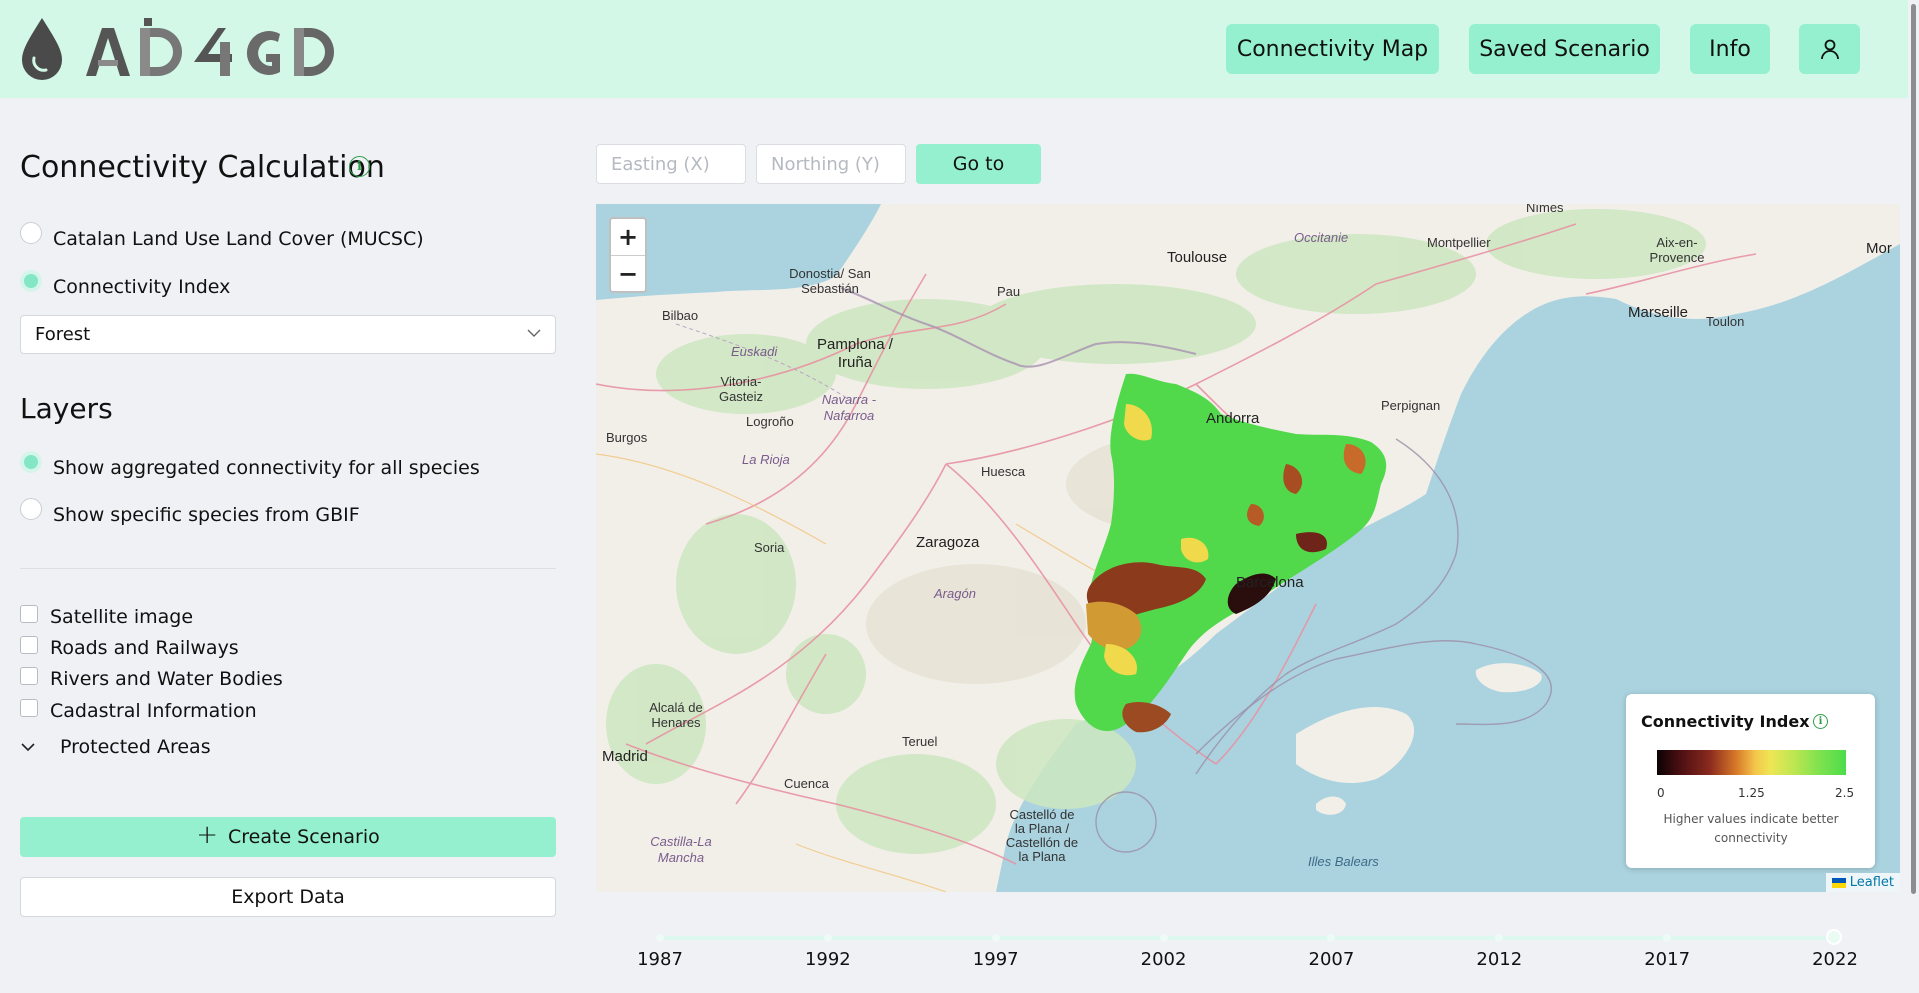 Image resolution: width=1919 pixels, height=993 pixels. I want to click on map-label: Madrid, so click(625, 756).